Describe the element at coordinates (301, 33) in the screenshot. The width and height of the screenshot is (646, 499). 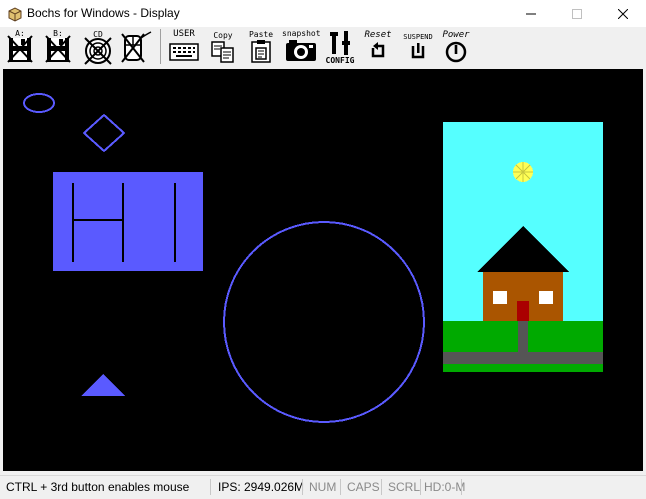
I see `snapshot-label: snapshot` at that location.